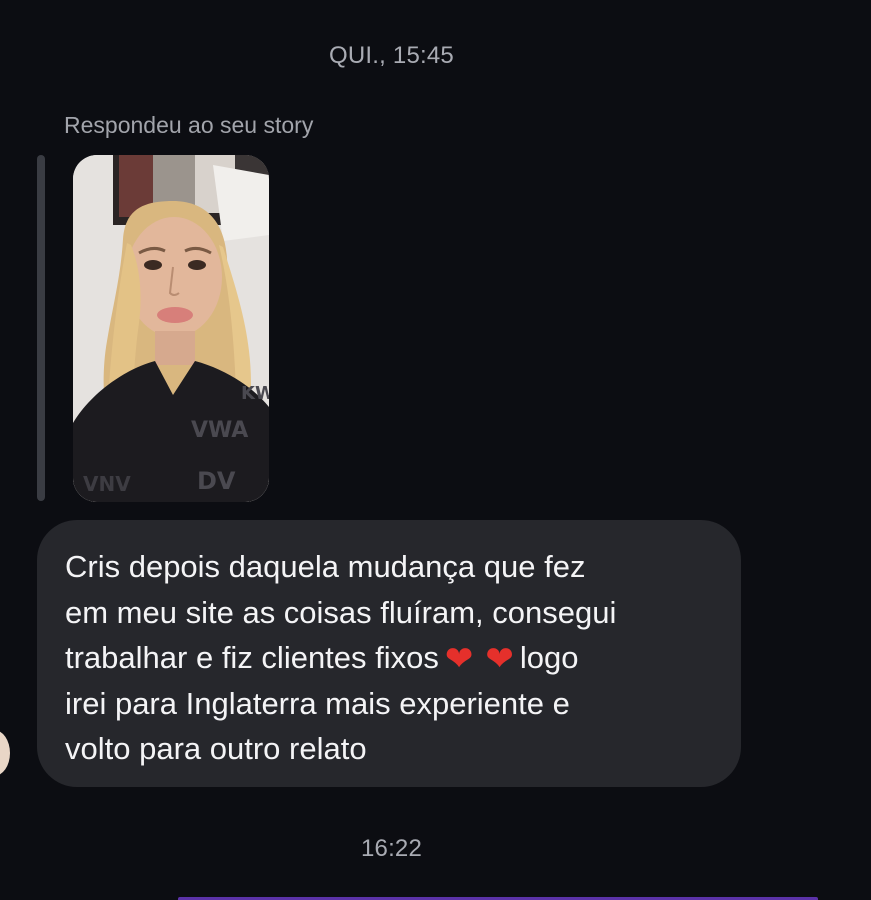 The height and width of the screenshot is (900, 871). I want to click on sender-avatar, so click(5, 753).